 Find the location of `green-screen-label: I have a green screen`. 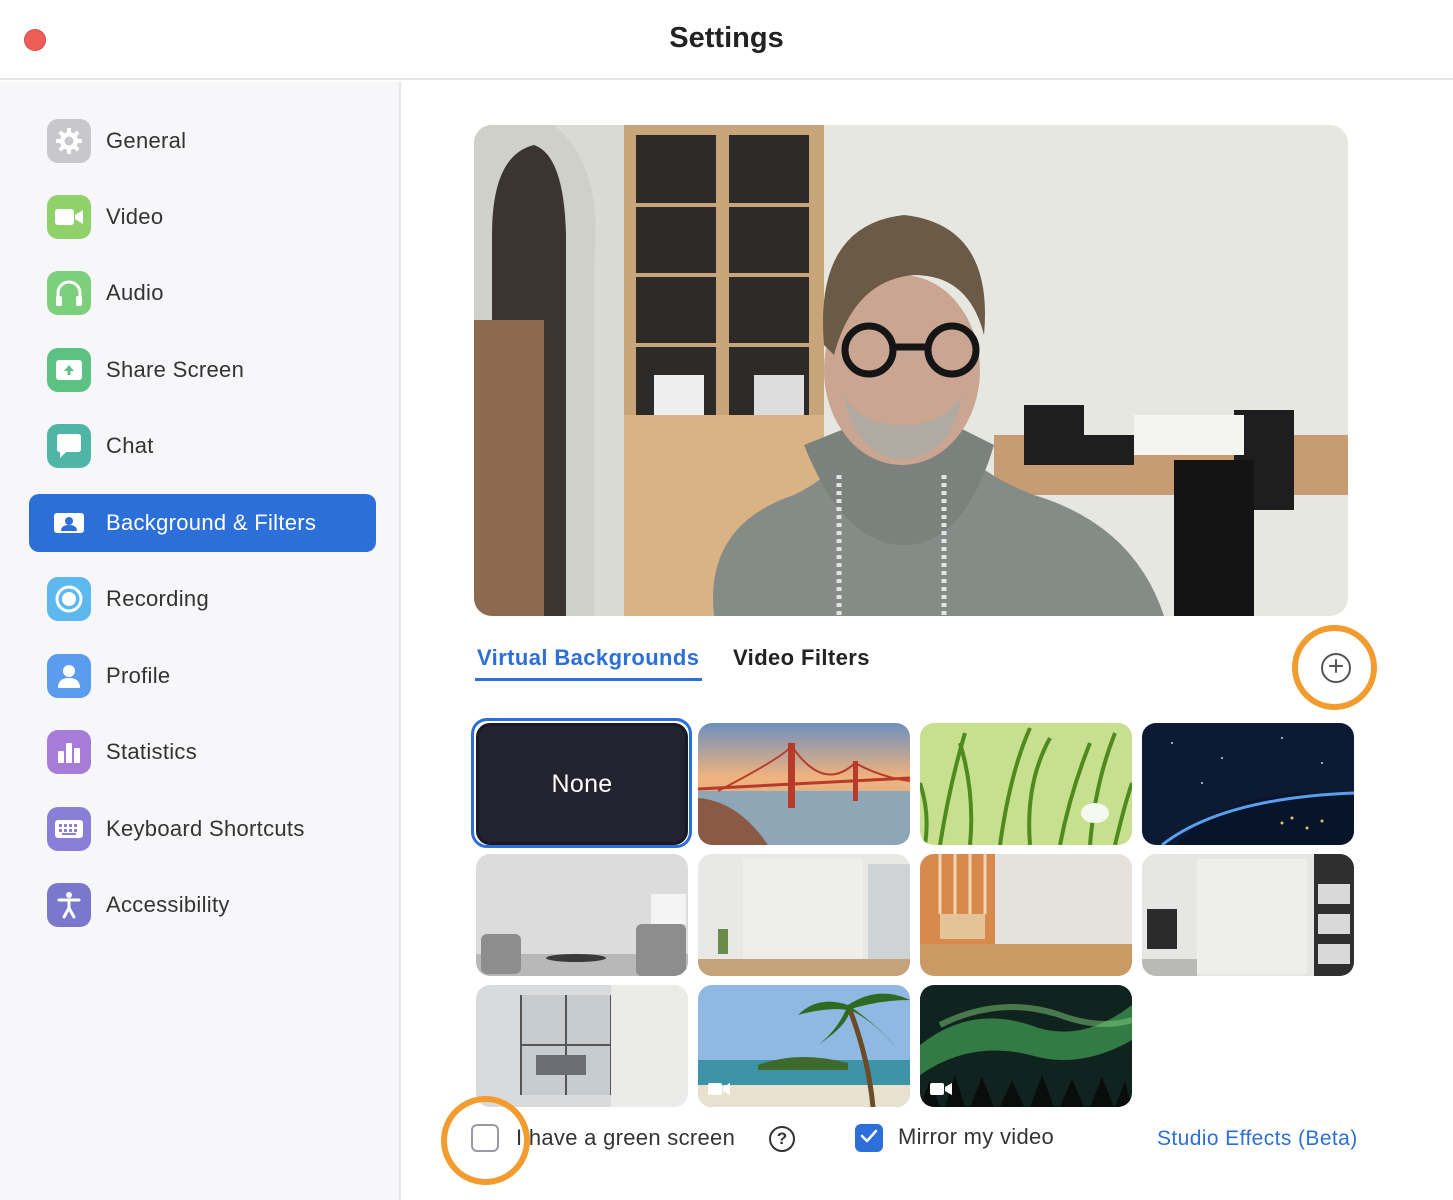

green-screen-label: I have a green screen is located at coordinates (626, 1137).